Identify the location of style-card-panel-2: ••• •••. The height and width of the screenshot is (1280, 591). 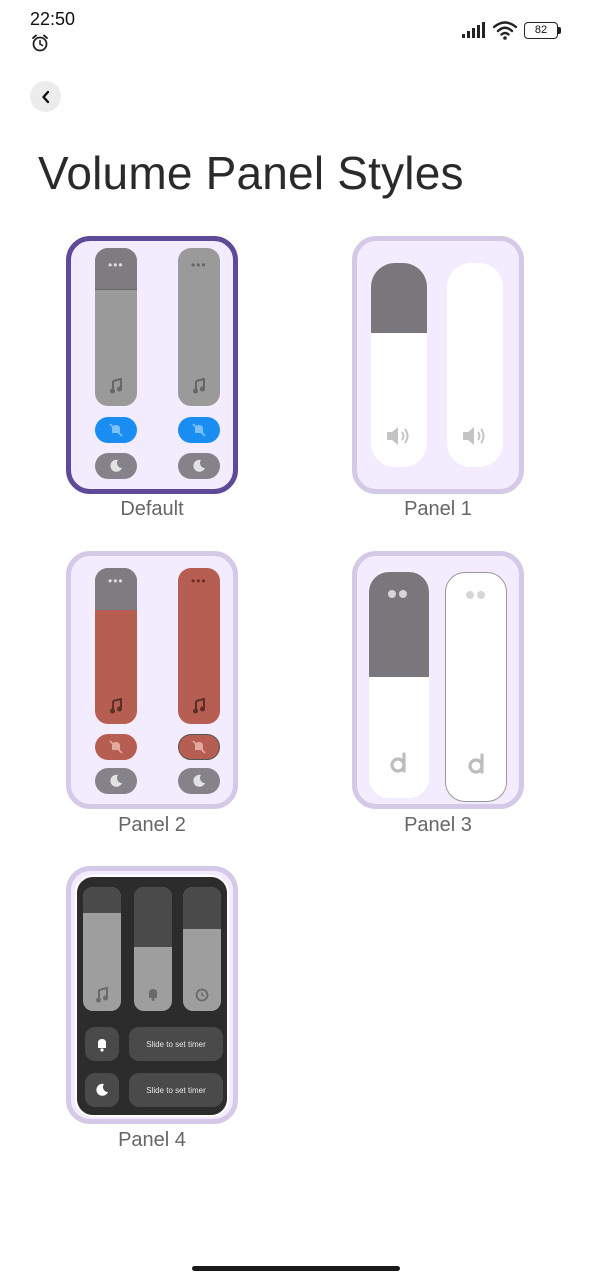
(152, 680).